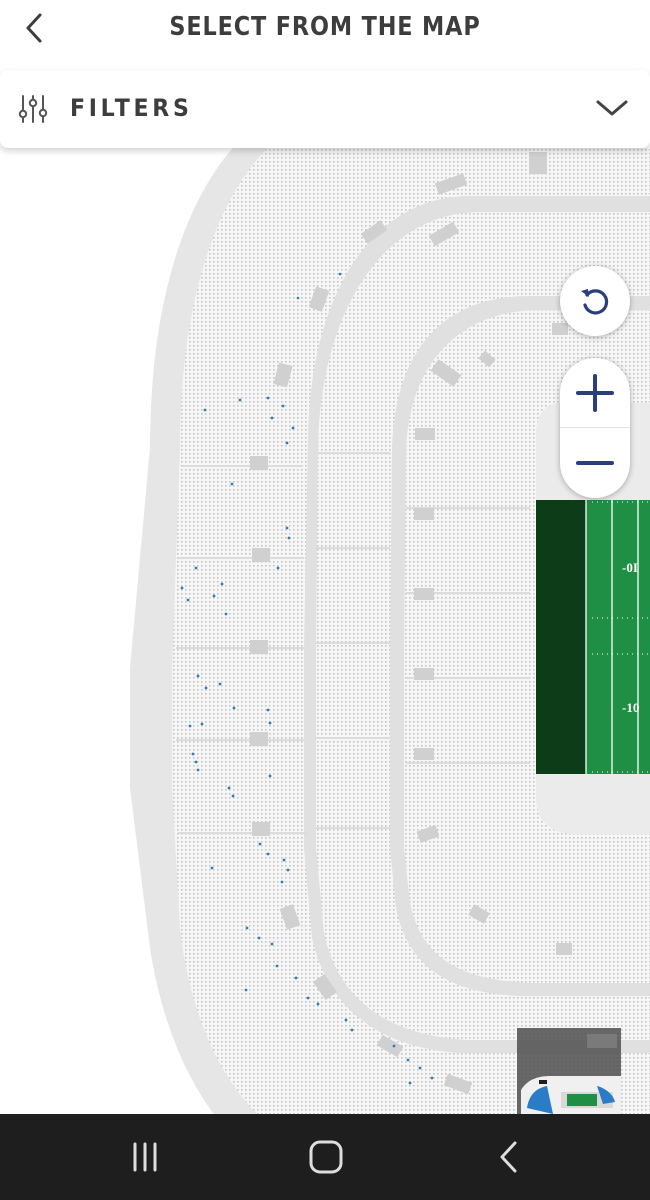  I want to click on plus-icon, so click(595, 392).